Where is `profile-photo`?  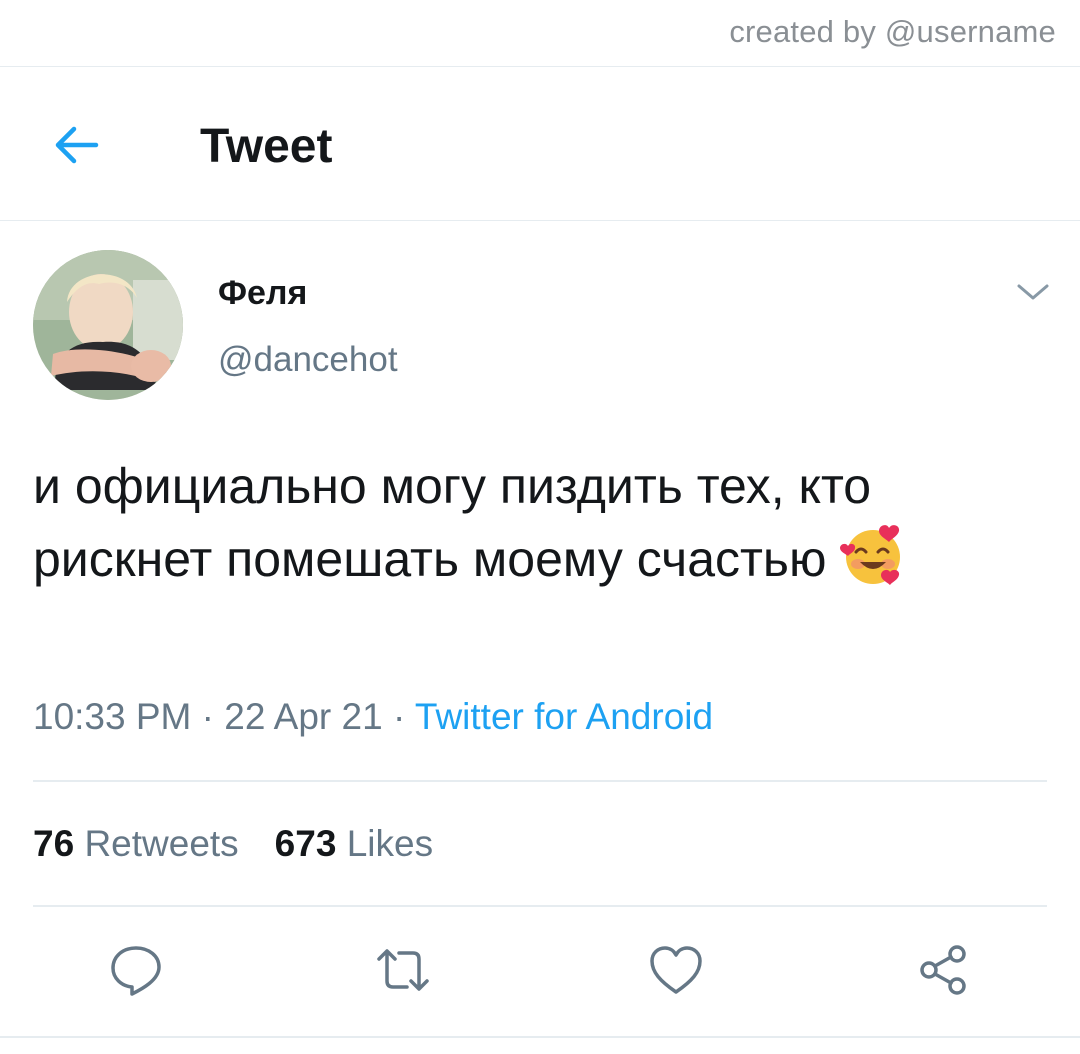 profile-photo is located at coordinates (108, 325).